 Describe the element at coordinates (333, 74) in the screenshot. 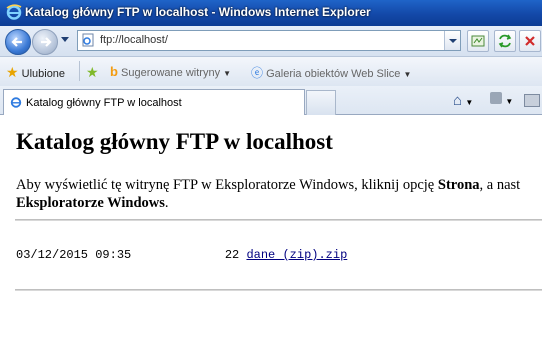

I see `web-slice-gallery-label: Galeria obiektów Web Slice` at that location.